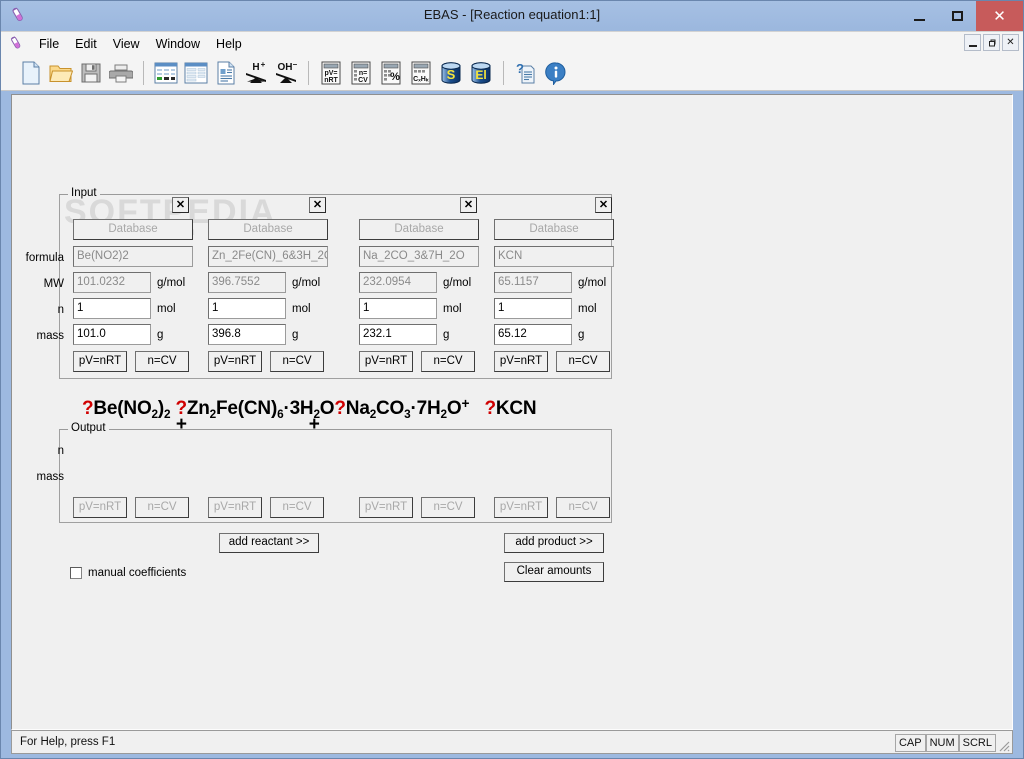  I want to click on svg-text: El, so click(480, 75).